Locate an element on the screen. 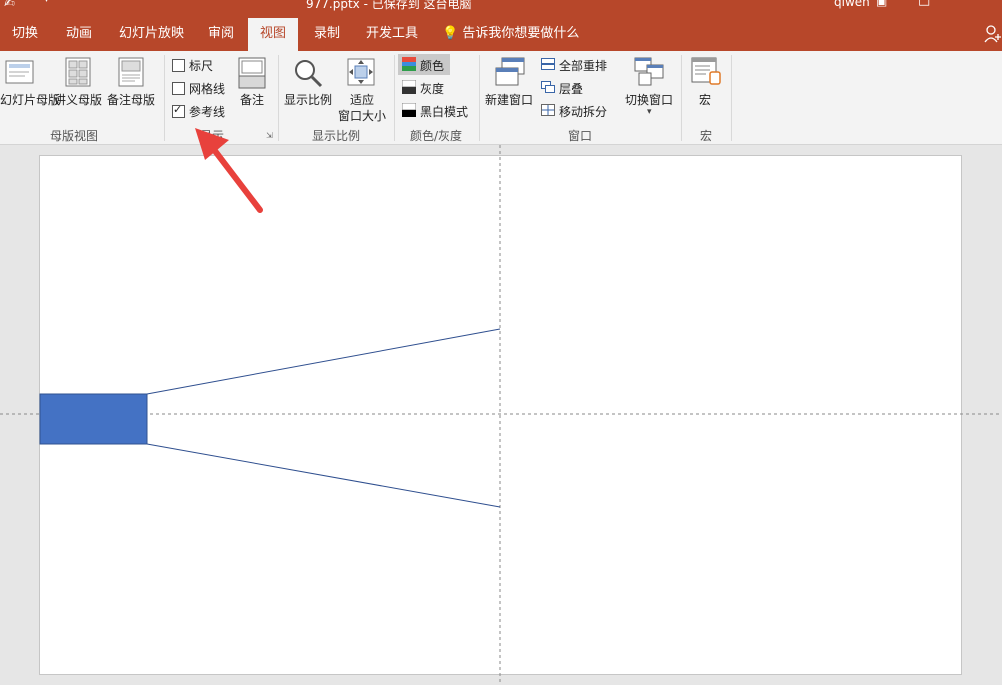  annotation-arrow-head is located at coordinates (212, 144).